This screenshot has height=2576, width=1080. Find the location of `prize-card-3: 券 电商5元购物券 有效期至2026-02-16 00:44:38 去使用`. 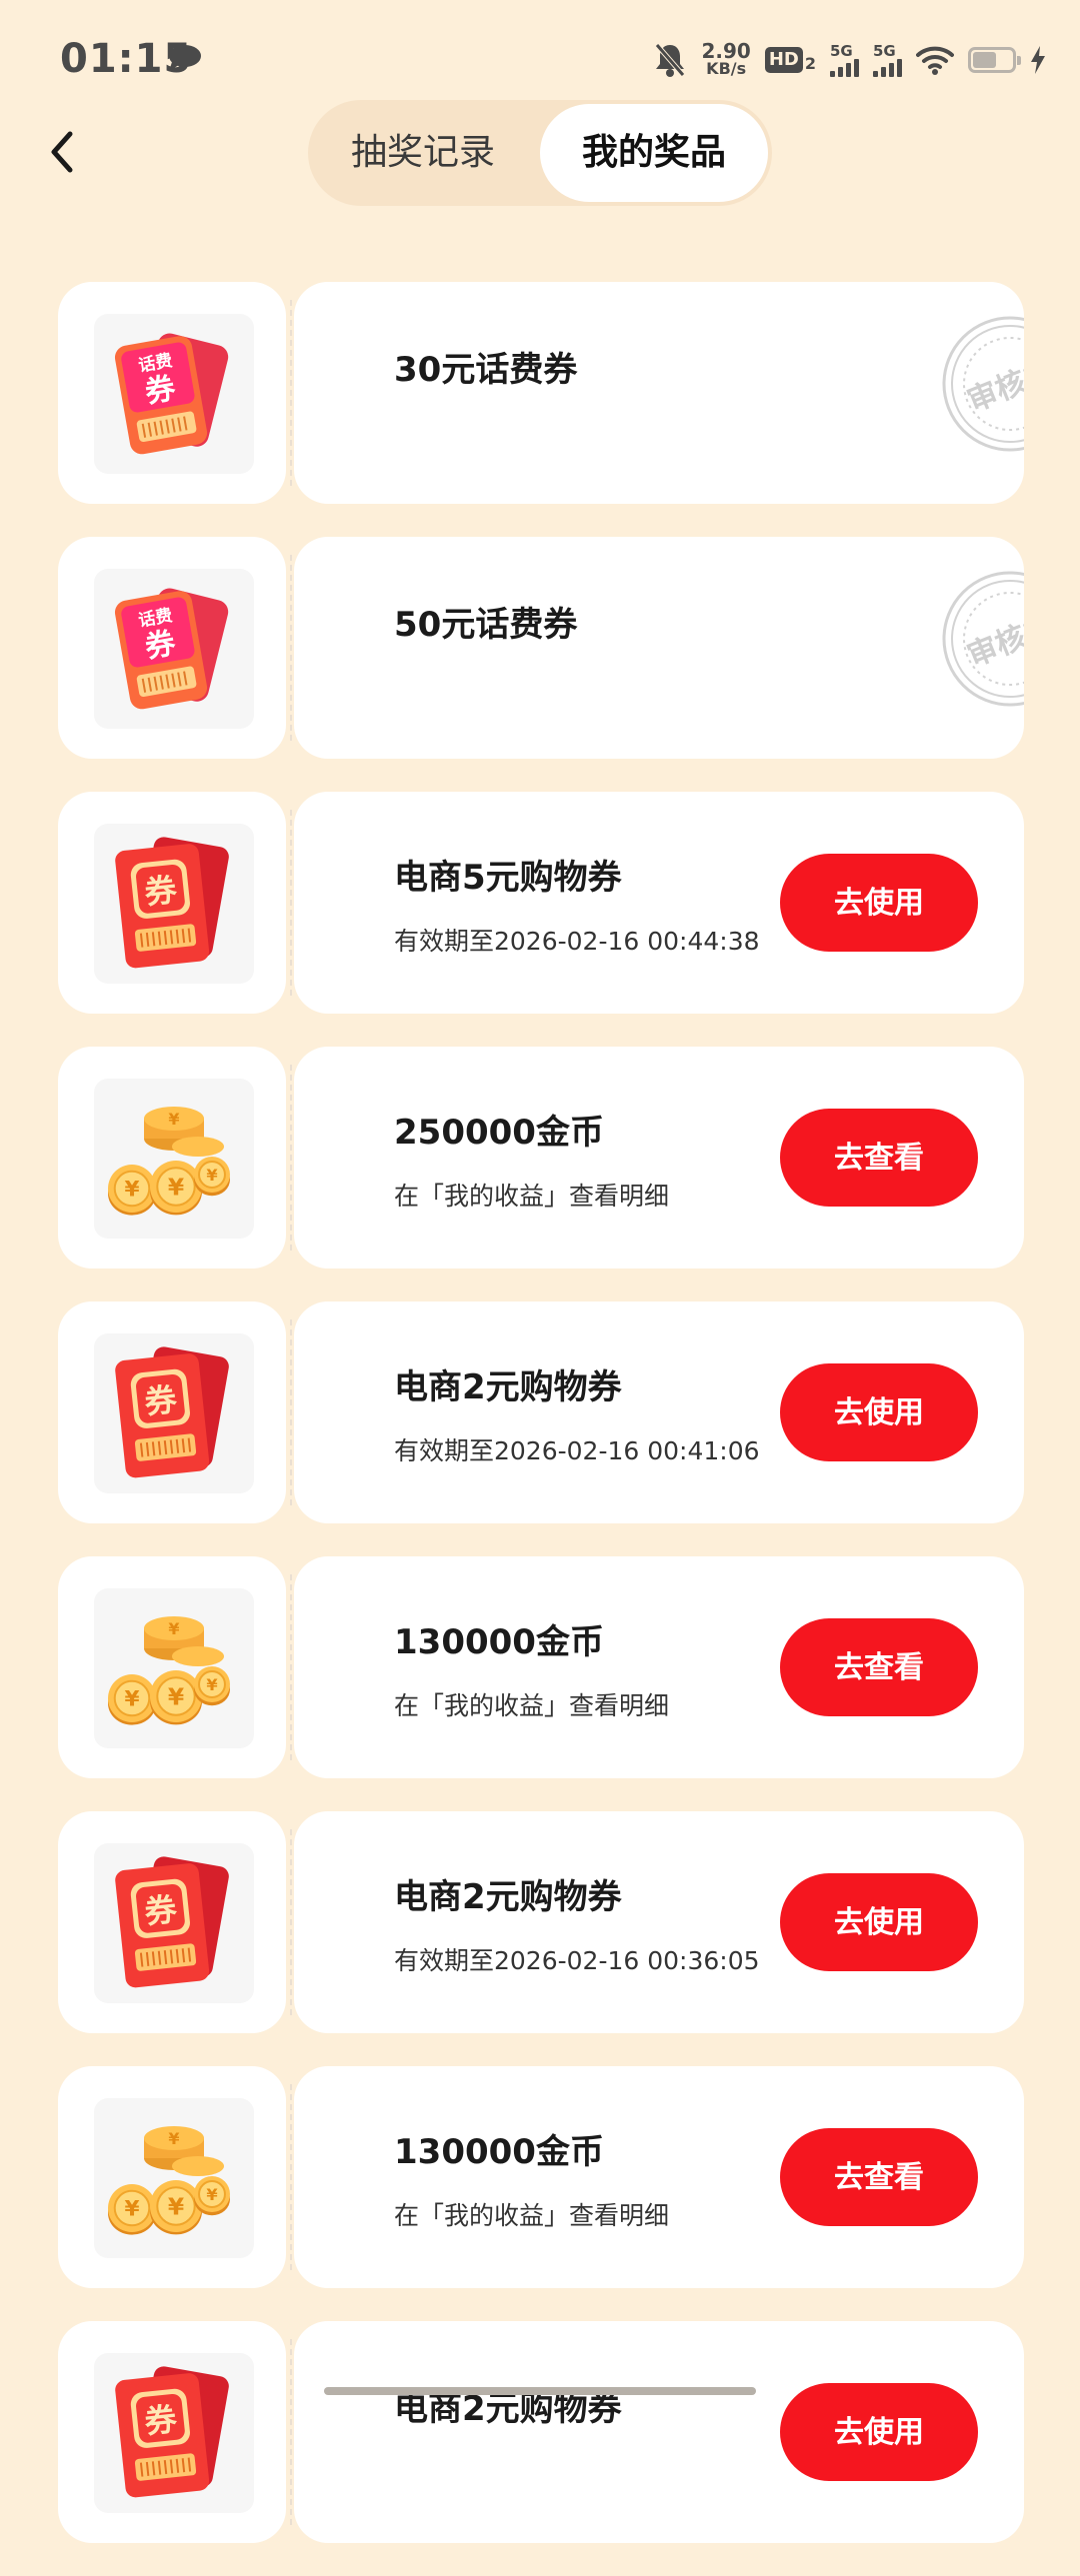

prize-card-3: 券 电商5元购物券 有效期至2026-02-16 00:44:38 去使用 is located at coordinates (541, 903).